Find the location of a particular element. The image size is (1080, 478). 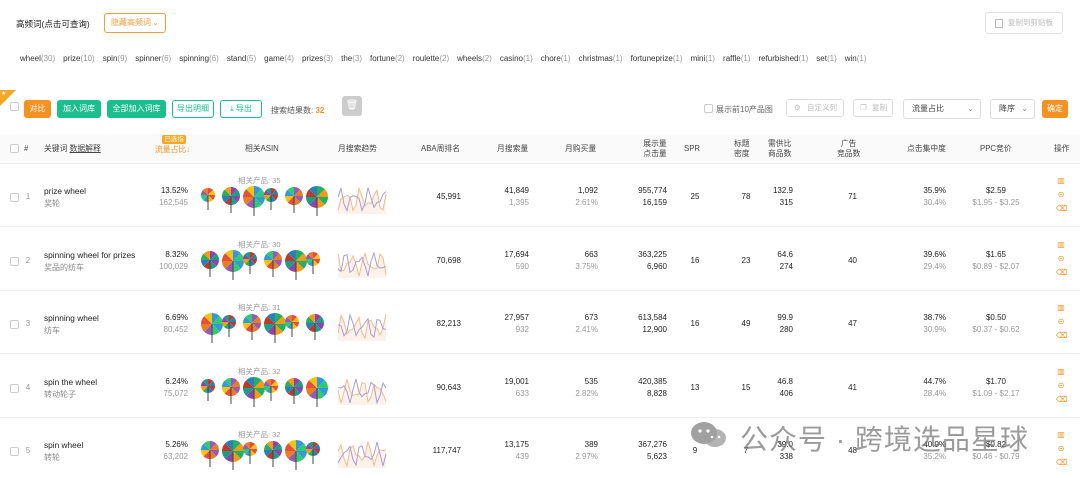

data-explain-link: 数据解释 is located at coordinates (85, 148).